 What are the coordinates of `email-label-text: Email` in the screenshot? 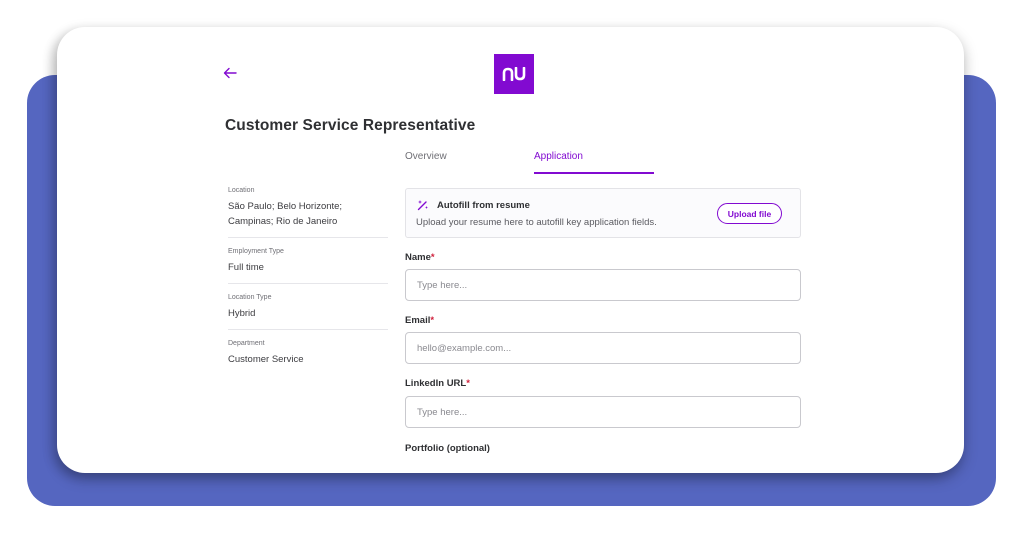 It's located at (418, 320).